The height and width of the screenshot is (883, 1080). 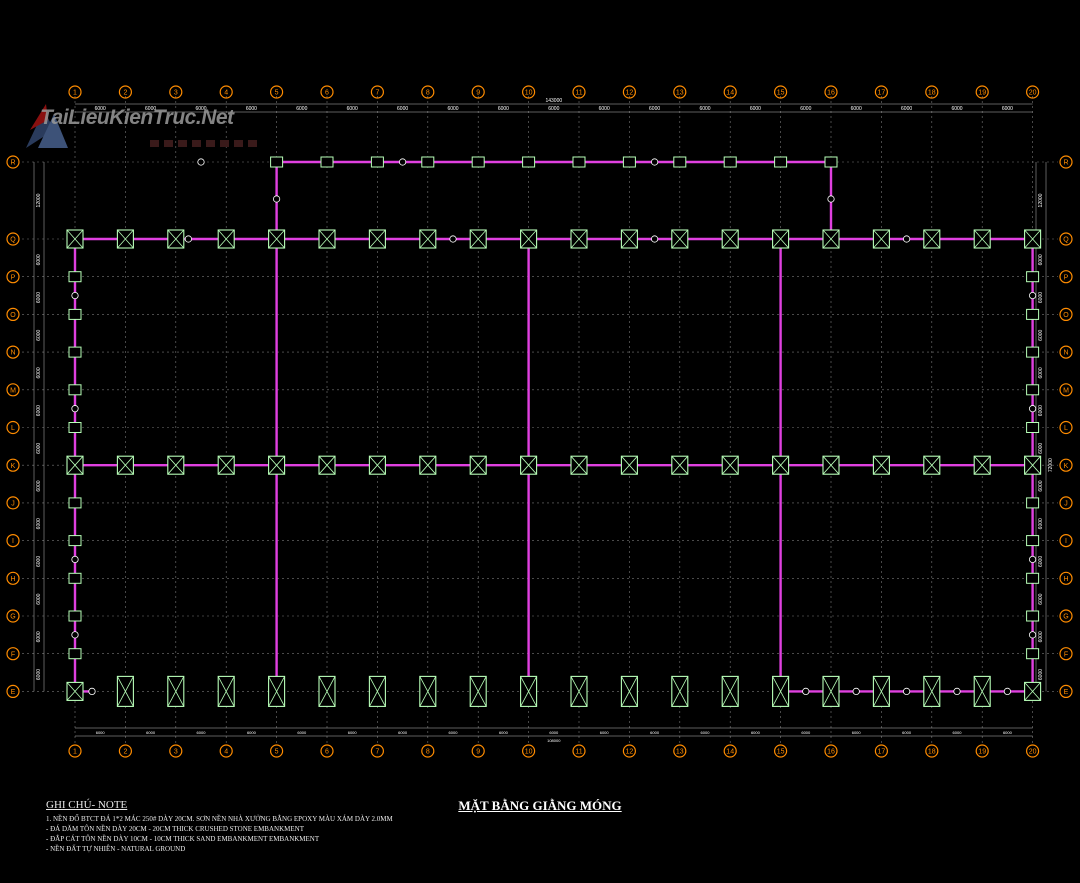 What do you see at coordinates (680, 93) in the screenshot?
I see `grid-bubble-label: 13` at bounding box center [680, 93].